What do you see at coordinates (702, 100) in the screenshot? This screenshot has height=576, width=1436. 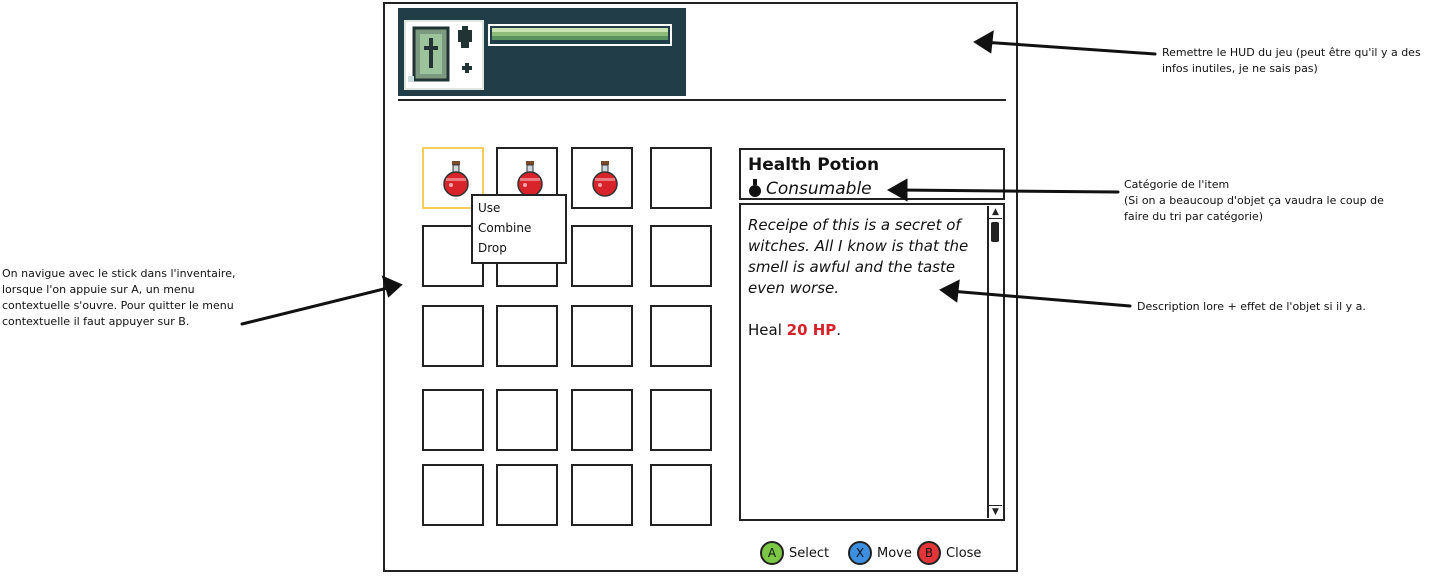 I see `hud-divider` at bounding box center [702, 100].